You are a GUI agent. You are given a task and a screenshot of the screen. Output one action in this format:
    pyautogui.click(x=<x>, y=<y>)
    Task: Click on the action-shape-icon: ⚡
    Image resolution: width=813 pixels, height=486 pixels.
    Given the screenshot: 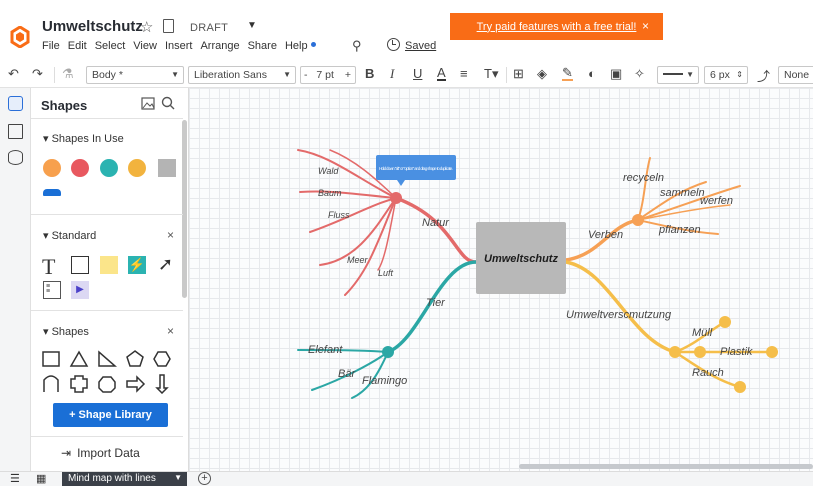 What is the action you would take?
    pyautogui.click(x=137, y=265)
    